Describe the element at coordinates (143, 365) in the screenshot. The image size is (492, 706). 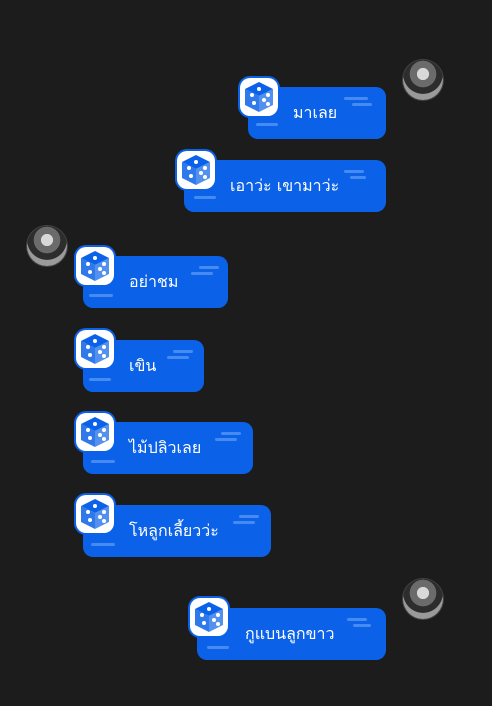
I see `message-text: เขิน` at that location.